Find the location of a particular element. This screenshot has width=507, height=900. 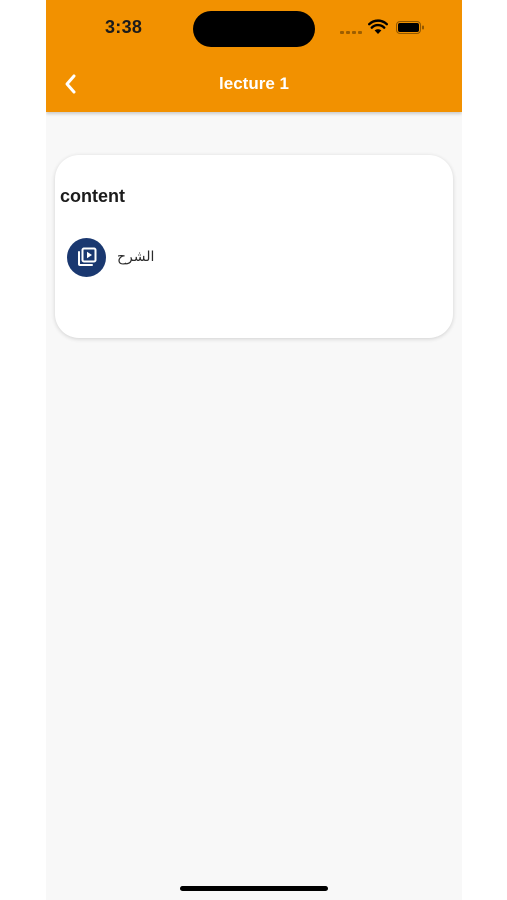

cellular-signal-icon is located at coordinates (352, 33).